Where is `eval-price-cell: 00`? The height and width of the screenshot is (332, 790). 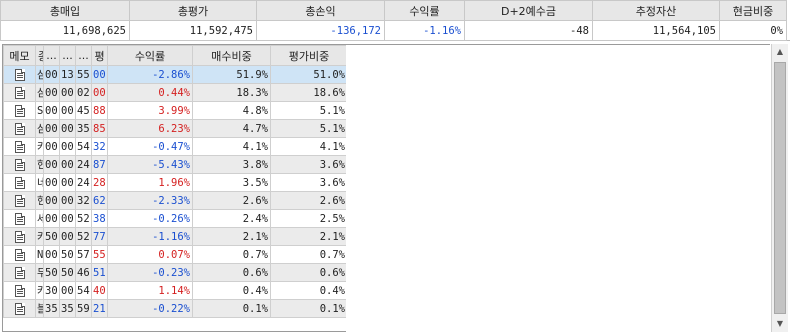 eval-price-cell: 00 is located at coordinates (99, 74).